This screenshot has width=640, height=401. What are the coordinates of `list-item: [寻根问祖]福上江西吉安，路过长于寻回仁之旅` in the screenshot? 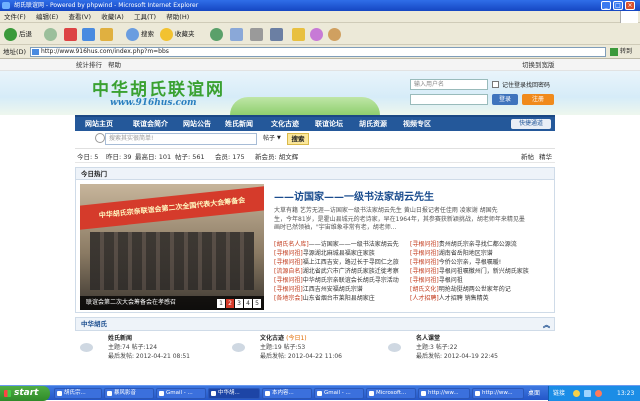 It's located at (336, 262).